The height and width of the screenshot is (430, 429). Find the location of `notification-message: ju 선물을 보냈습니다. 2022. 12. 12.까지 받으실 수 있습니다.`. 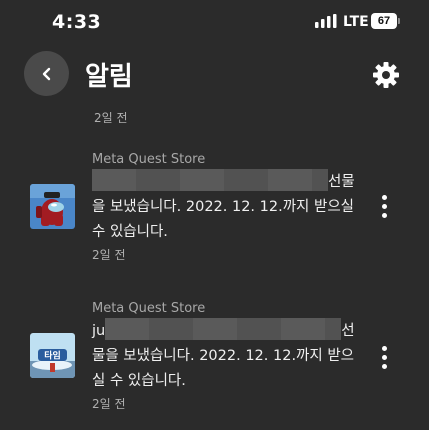

notification-message: ju 선물을 보냈습니다. 2022. 12. 12.까지 받으실 수 있습니다. is located at coordinates (229, 356).